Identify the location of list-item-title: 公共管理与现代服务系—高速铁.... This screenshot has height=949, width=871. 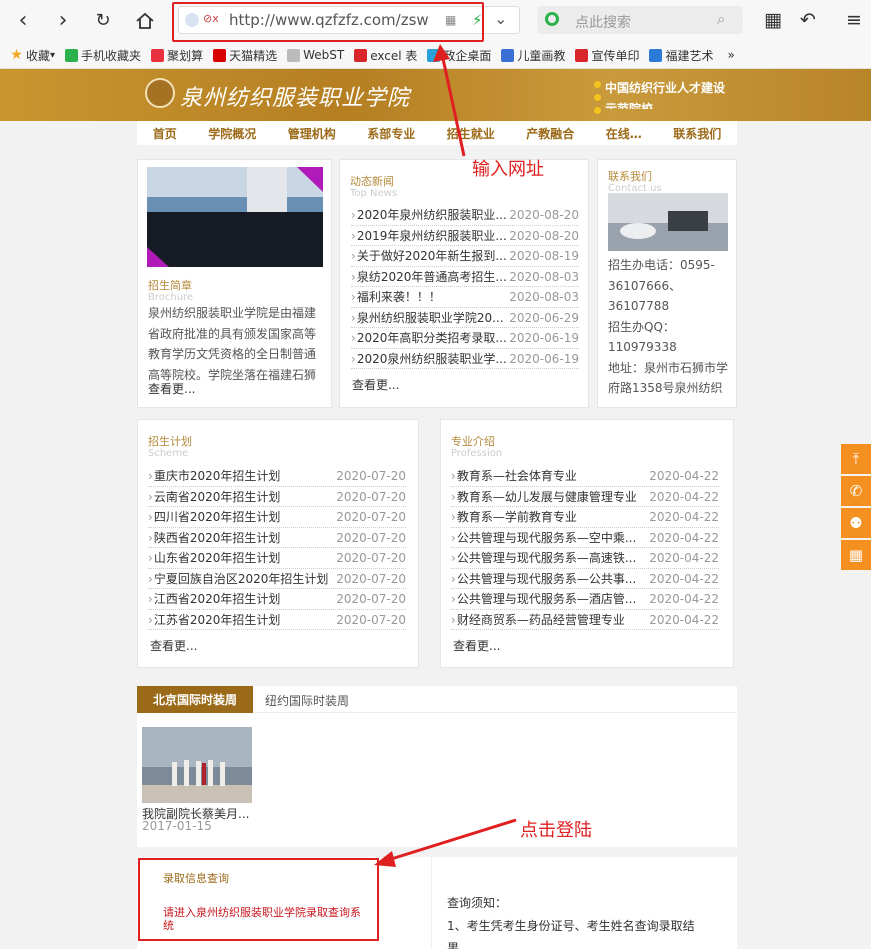
(543, 558).